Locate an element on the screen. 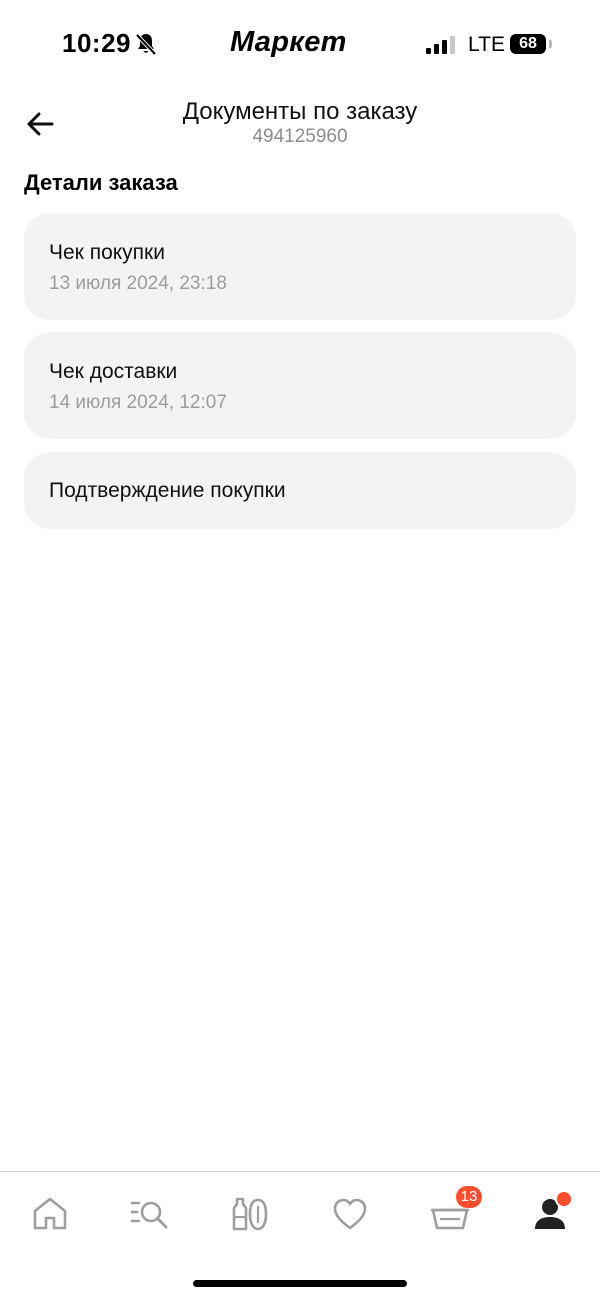 The image size is (600, 1301). heart-icon is located at coordinates (350, 1214).